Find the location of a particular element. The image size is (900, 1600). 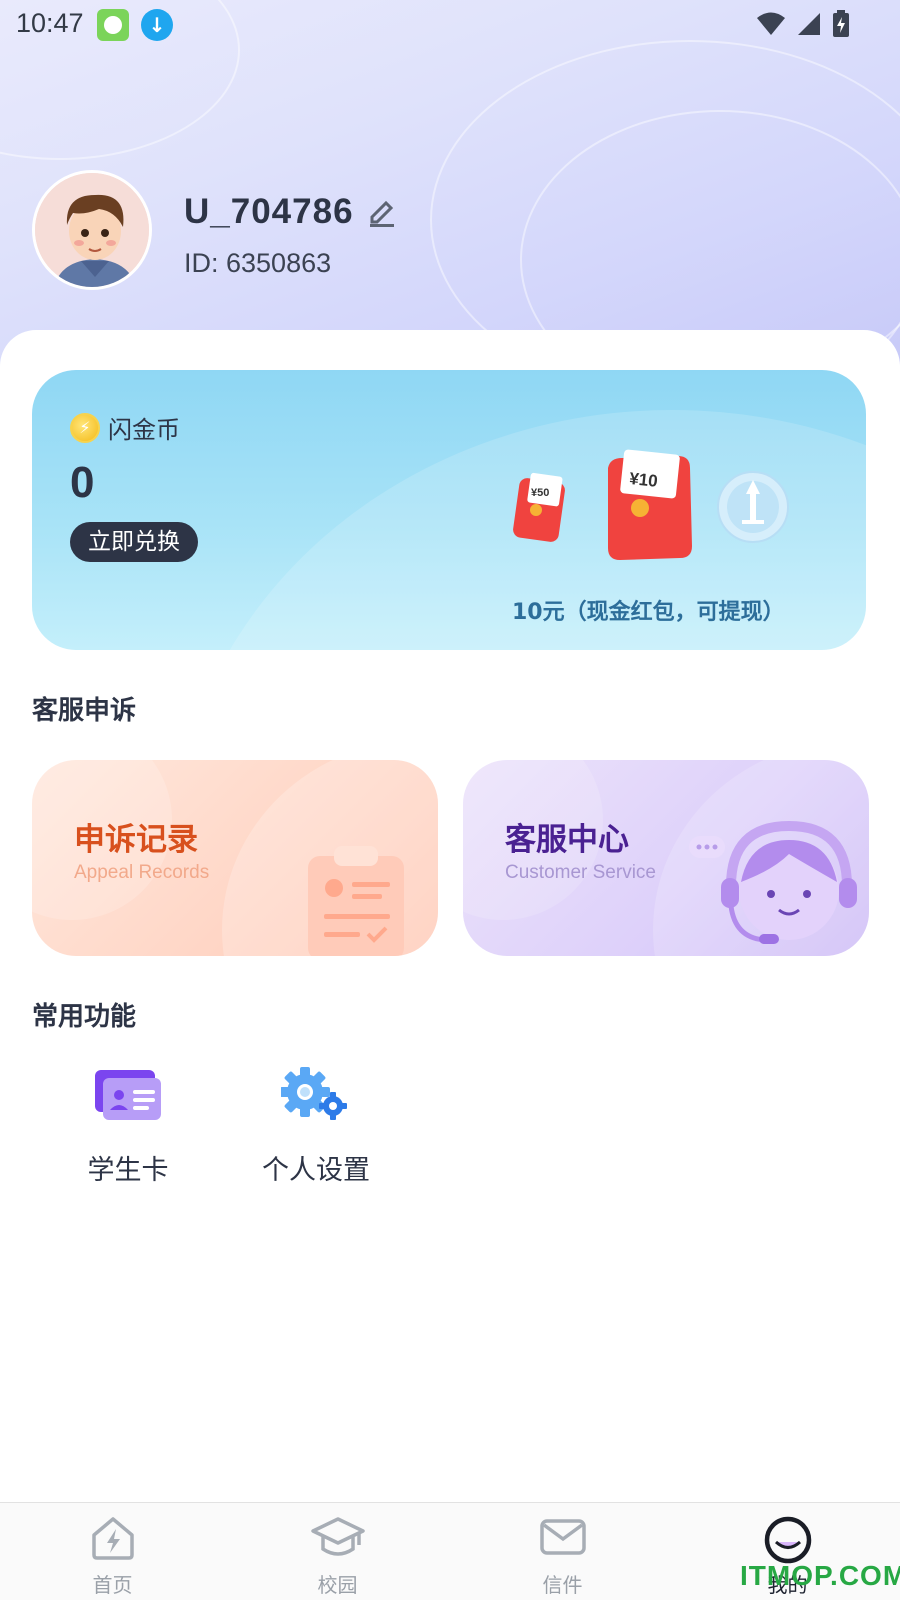

battery-icon is located at coordinates (841, 23).